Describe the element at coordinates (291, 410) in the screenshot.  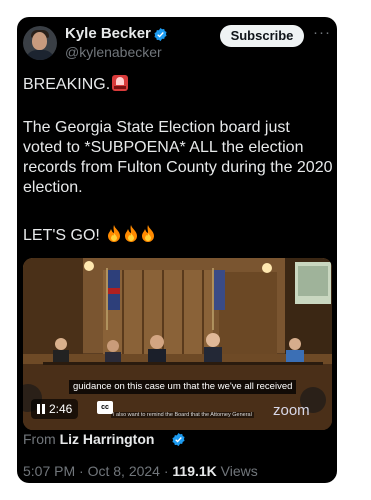
I see `zoom-watermark: zoom` at that location.